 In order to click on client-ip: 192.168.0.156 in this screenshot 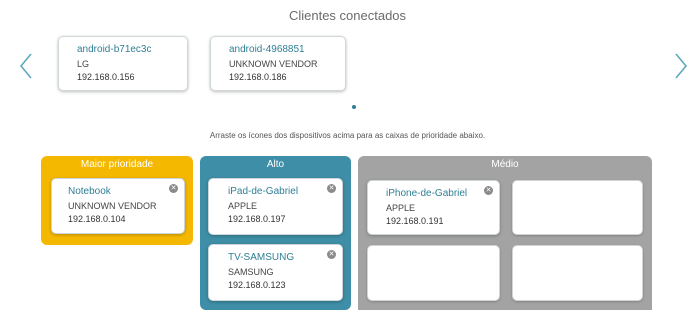, I will do `click(106, 77)`.